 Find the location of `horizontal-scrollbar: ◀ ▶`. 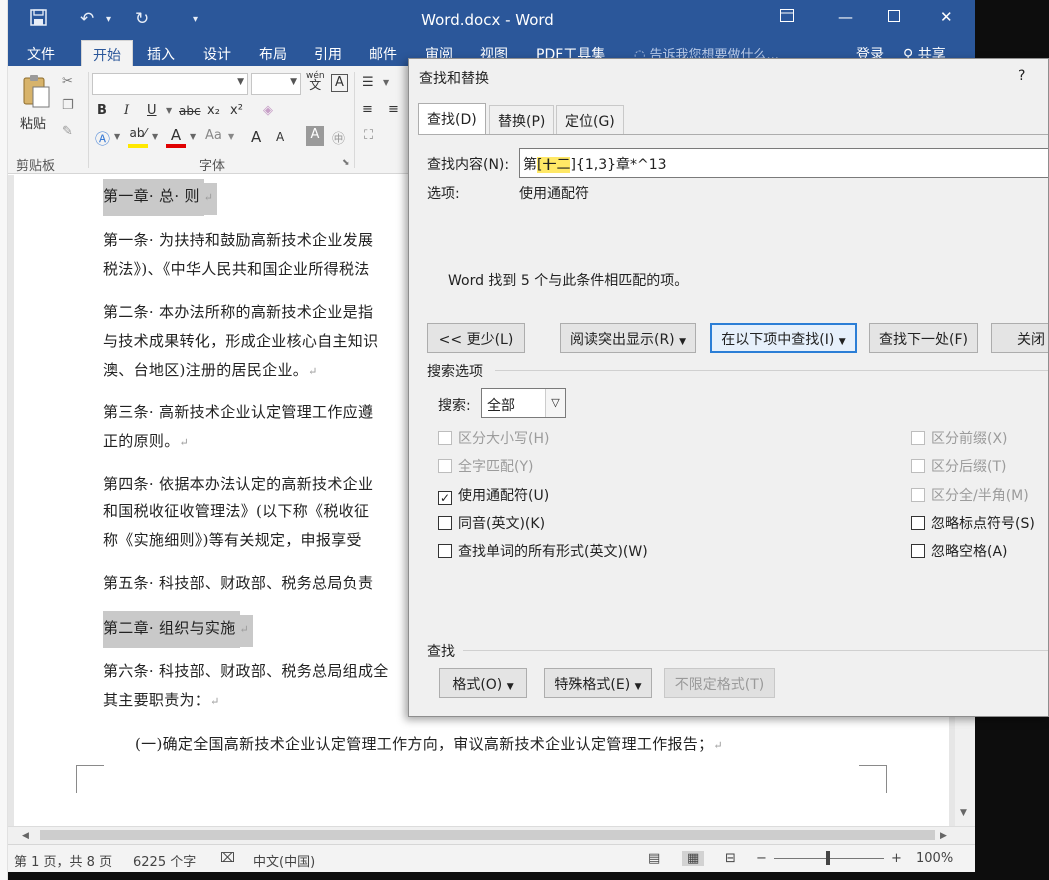

horizontal-scrollbar: ◀ ▶ is located at coordinates (487, 835).